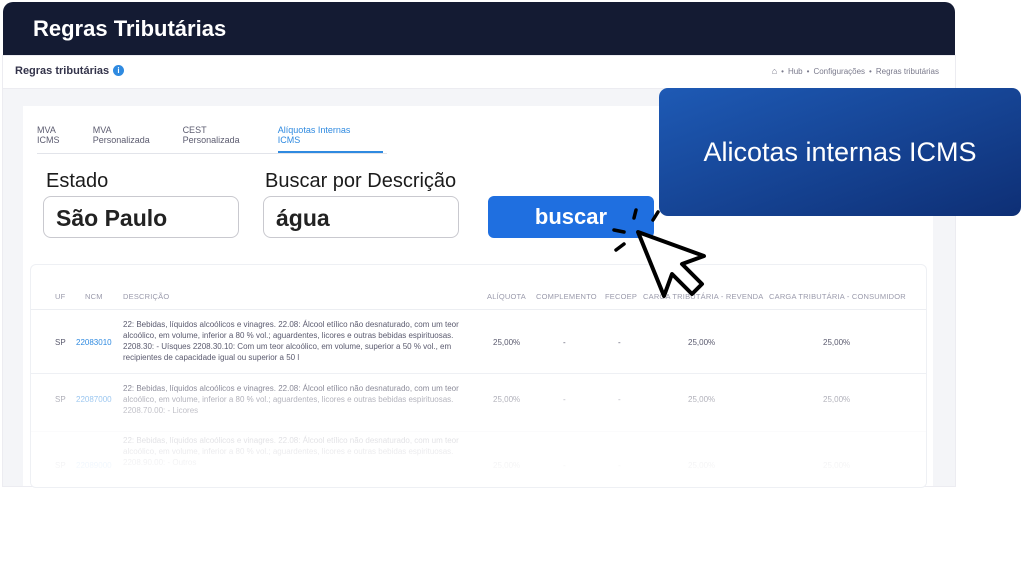 This screenshot has height=576, width=1024. I want to click on col-descricao: DESCRIÇÃO, so click(146, 296).